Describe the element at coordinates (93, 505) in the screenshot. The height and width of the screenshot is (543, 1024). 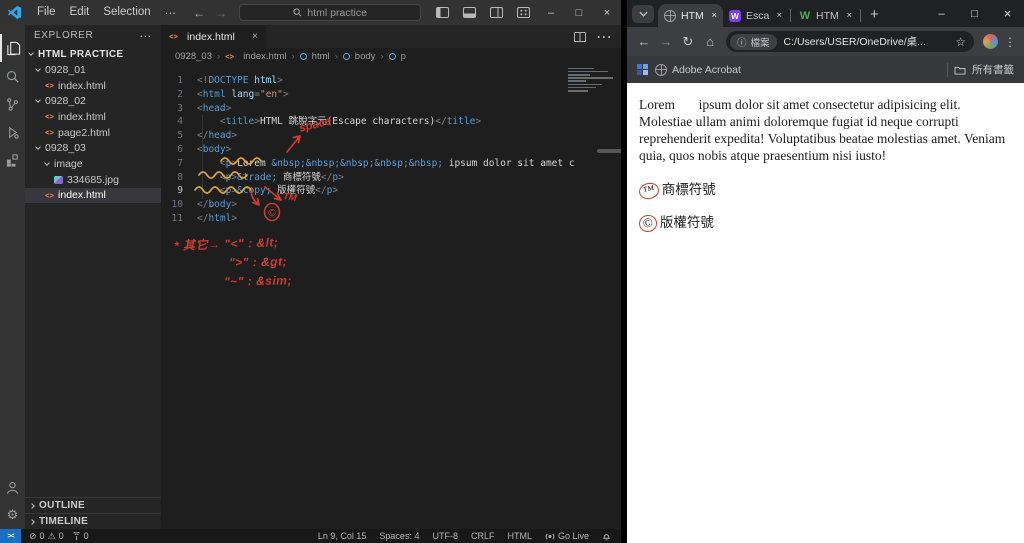
I see `outline-panel: OUTLINE` at that location.